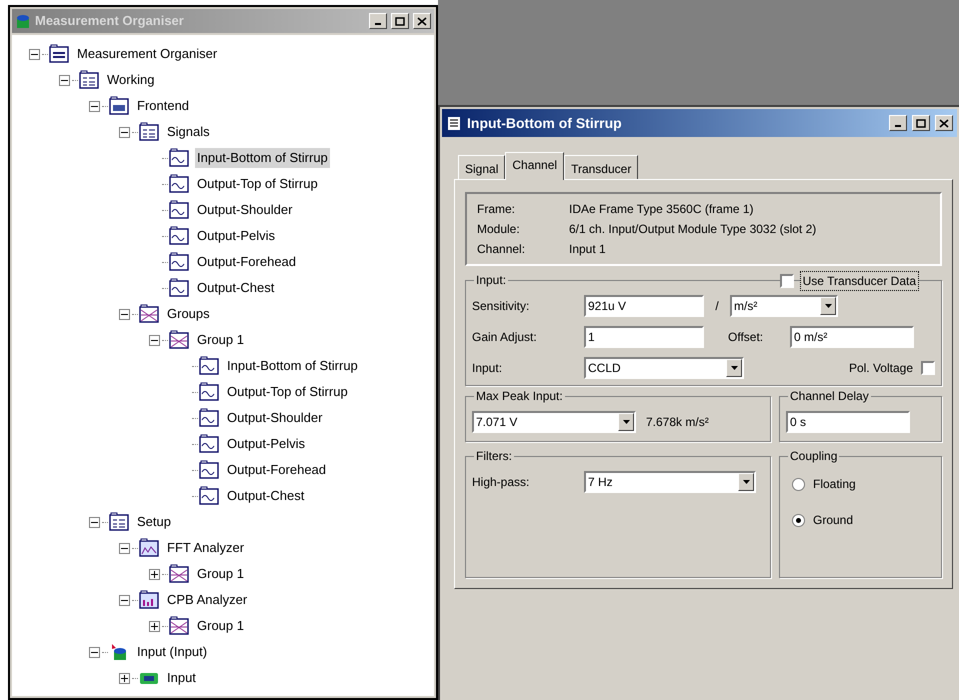 Image resolution: width=959 pixels, height=700 pixels. What do you see at coordinates (499, 229) in the screenshot?
I see `info-label: Module:` at bounding box center [499, 229].